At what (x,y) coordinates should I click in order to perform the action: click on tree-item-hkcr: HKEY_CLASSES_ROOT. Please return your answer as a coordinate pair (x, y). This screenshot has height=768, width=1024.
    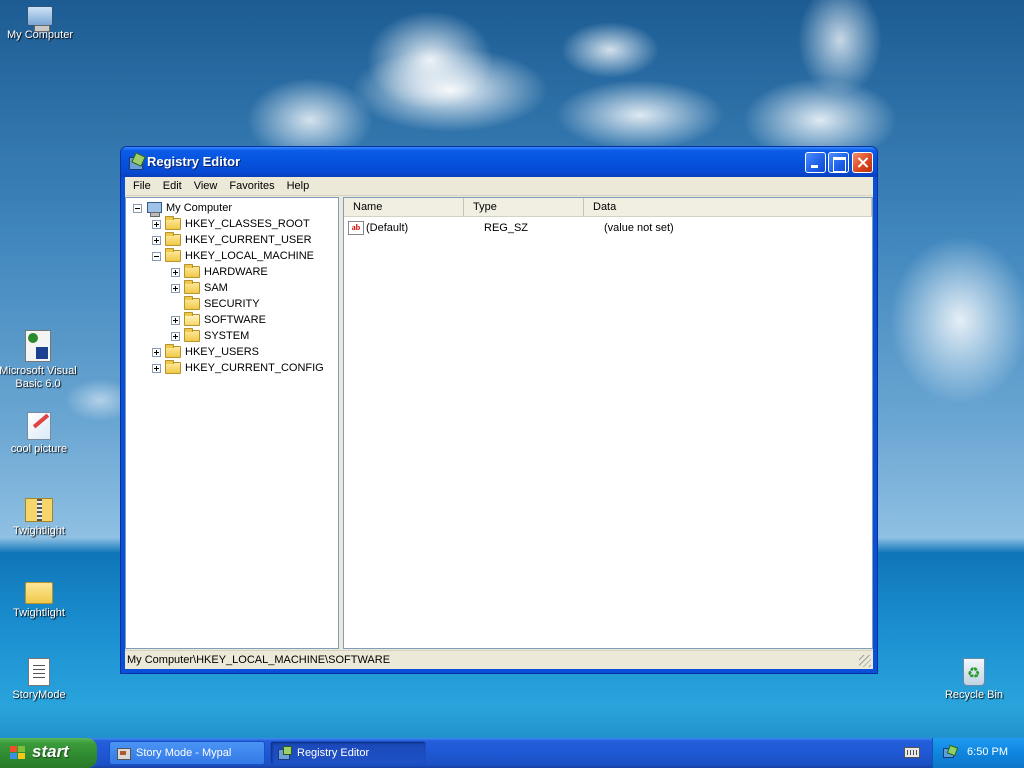
    Looking at the image, I should click on (231, 224).